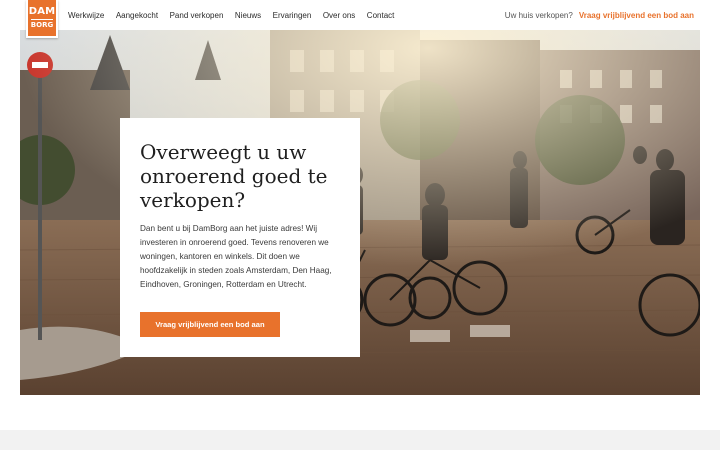 The image size is (720, 450). Describe the element at coordinates (381, 15) in the screenshot. I see `nav-item-contact: Contact` at that location.